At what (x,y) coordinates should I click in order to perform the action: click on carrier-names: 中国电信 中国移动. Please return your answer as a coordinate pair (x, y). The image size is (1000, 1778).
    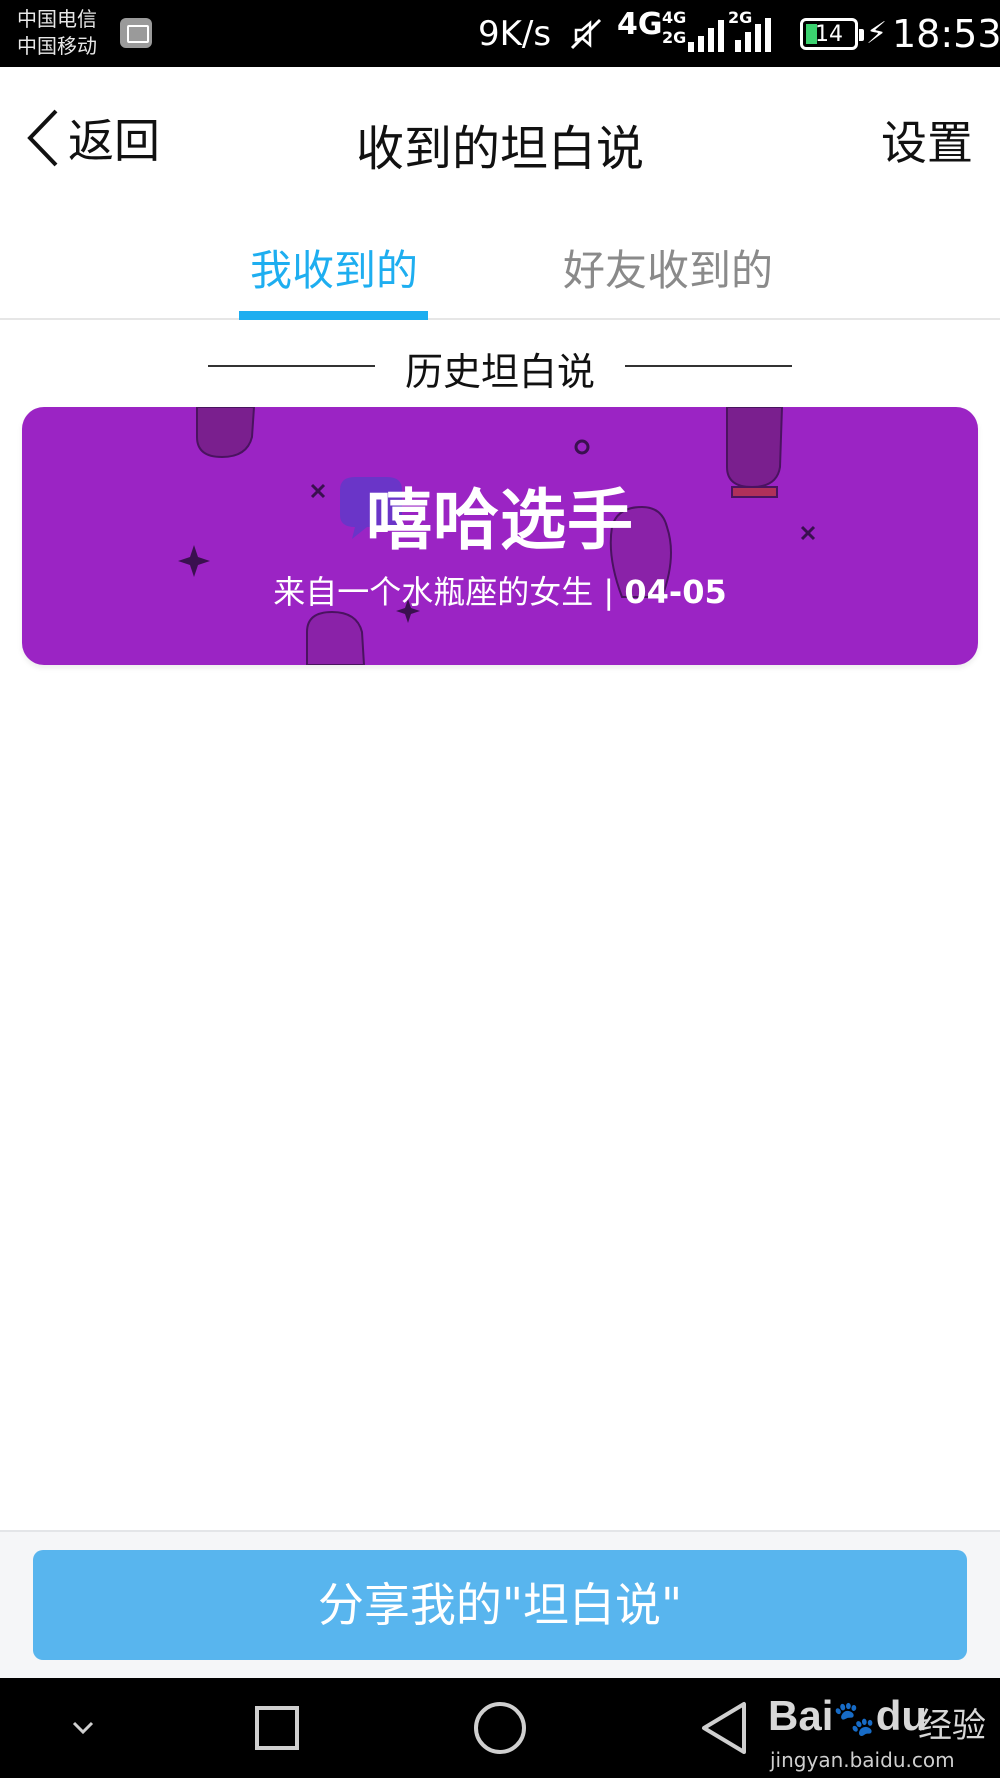
    Looking at the image, I should click on (57, 33).